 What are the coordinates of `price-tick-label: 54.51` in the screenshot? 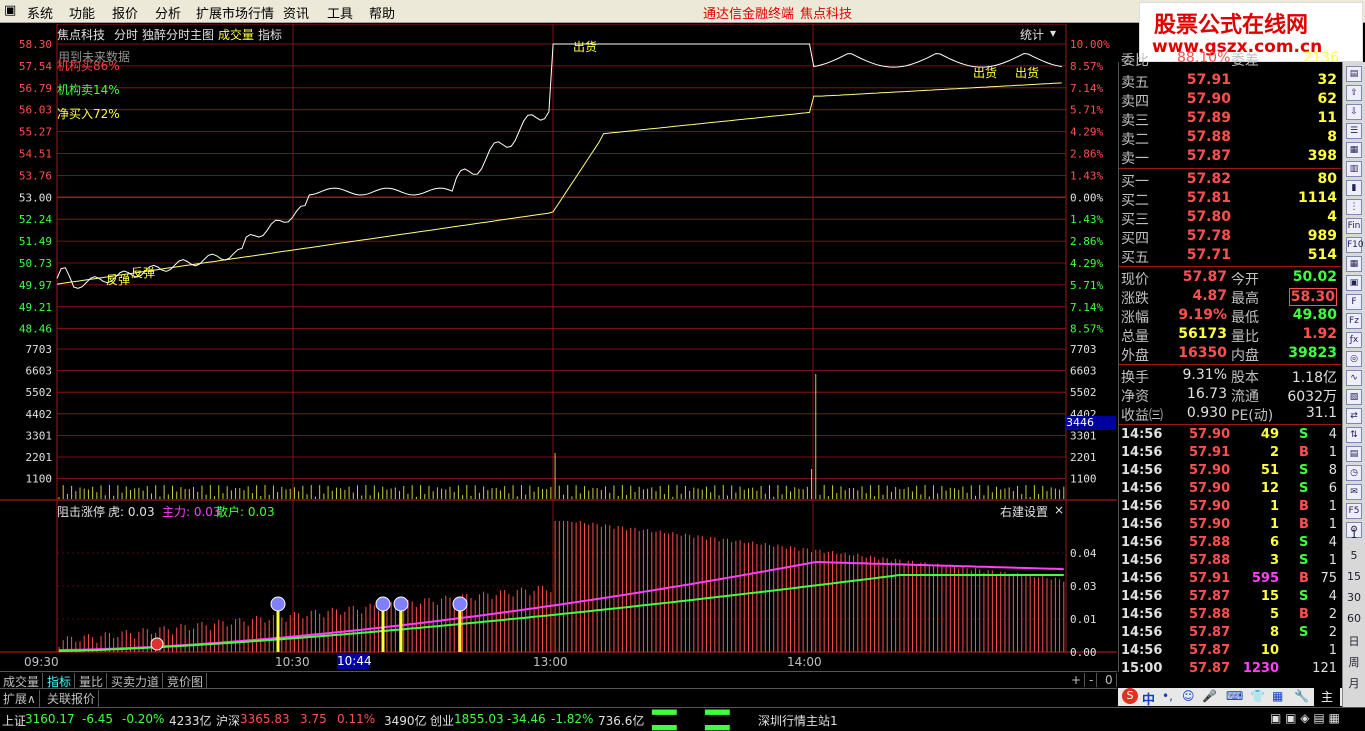 It's located at (35, 154).